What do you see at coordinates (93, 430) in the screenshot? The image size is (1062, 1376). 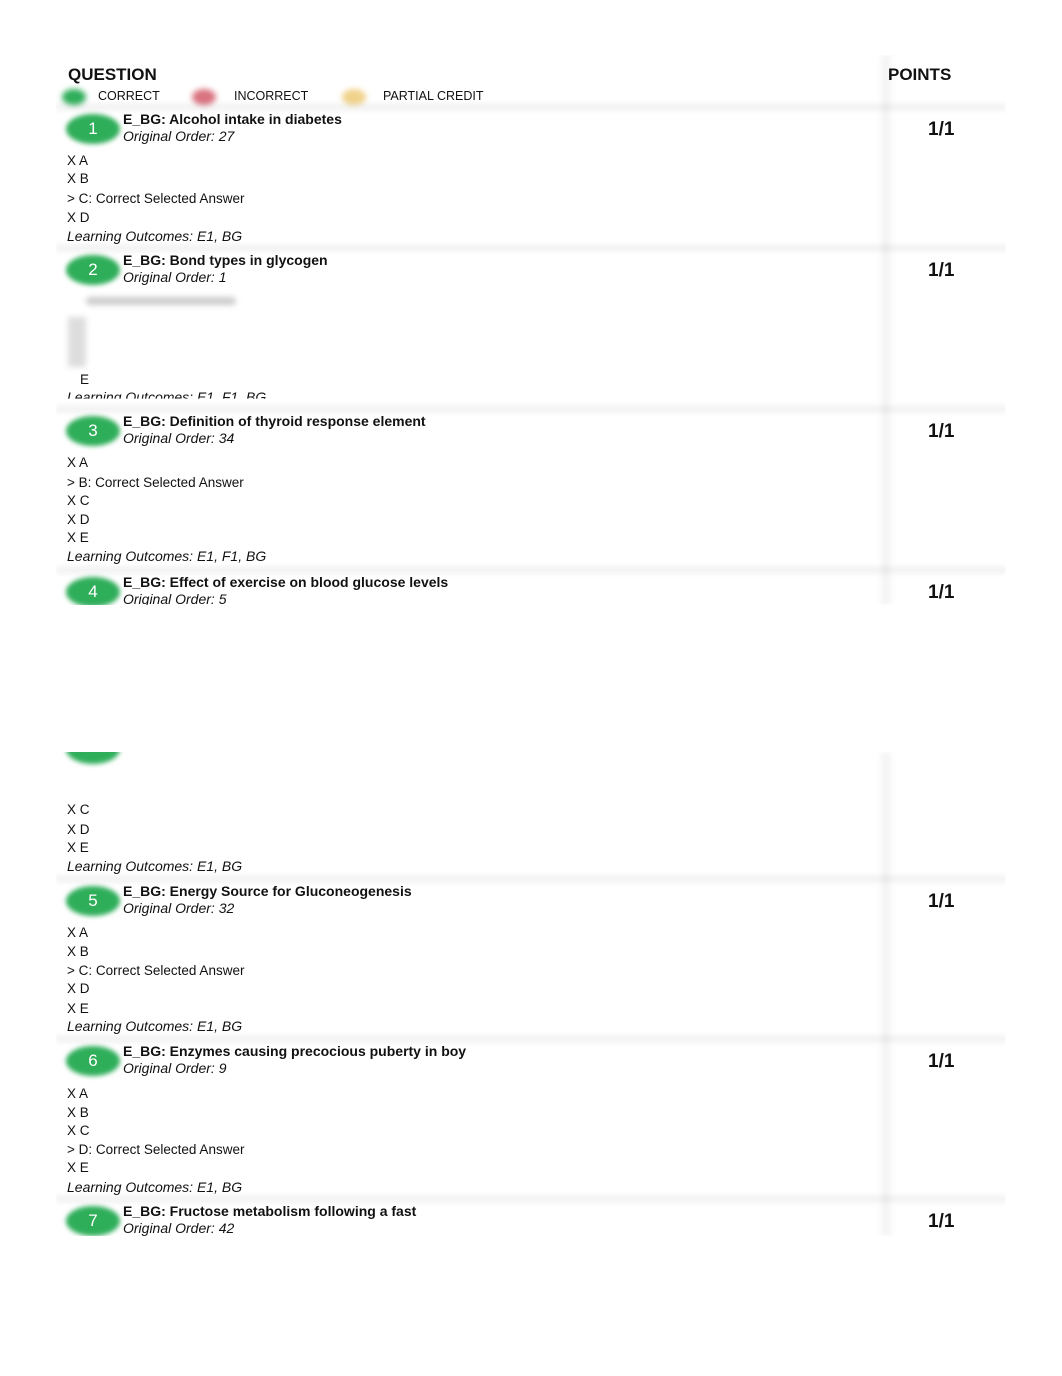 I see `question-number: 3` at bounding box center [93, 430].